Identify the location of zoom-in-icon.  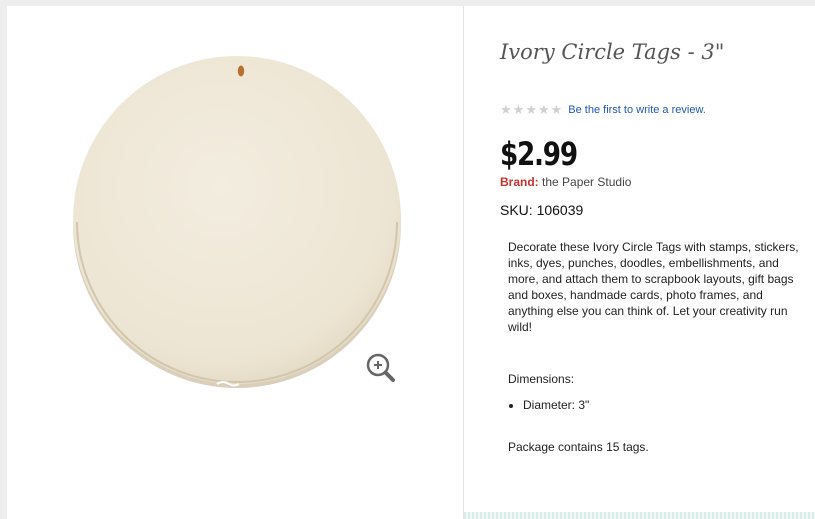
(381, 368).